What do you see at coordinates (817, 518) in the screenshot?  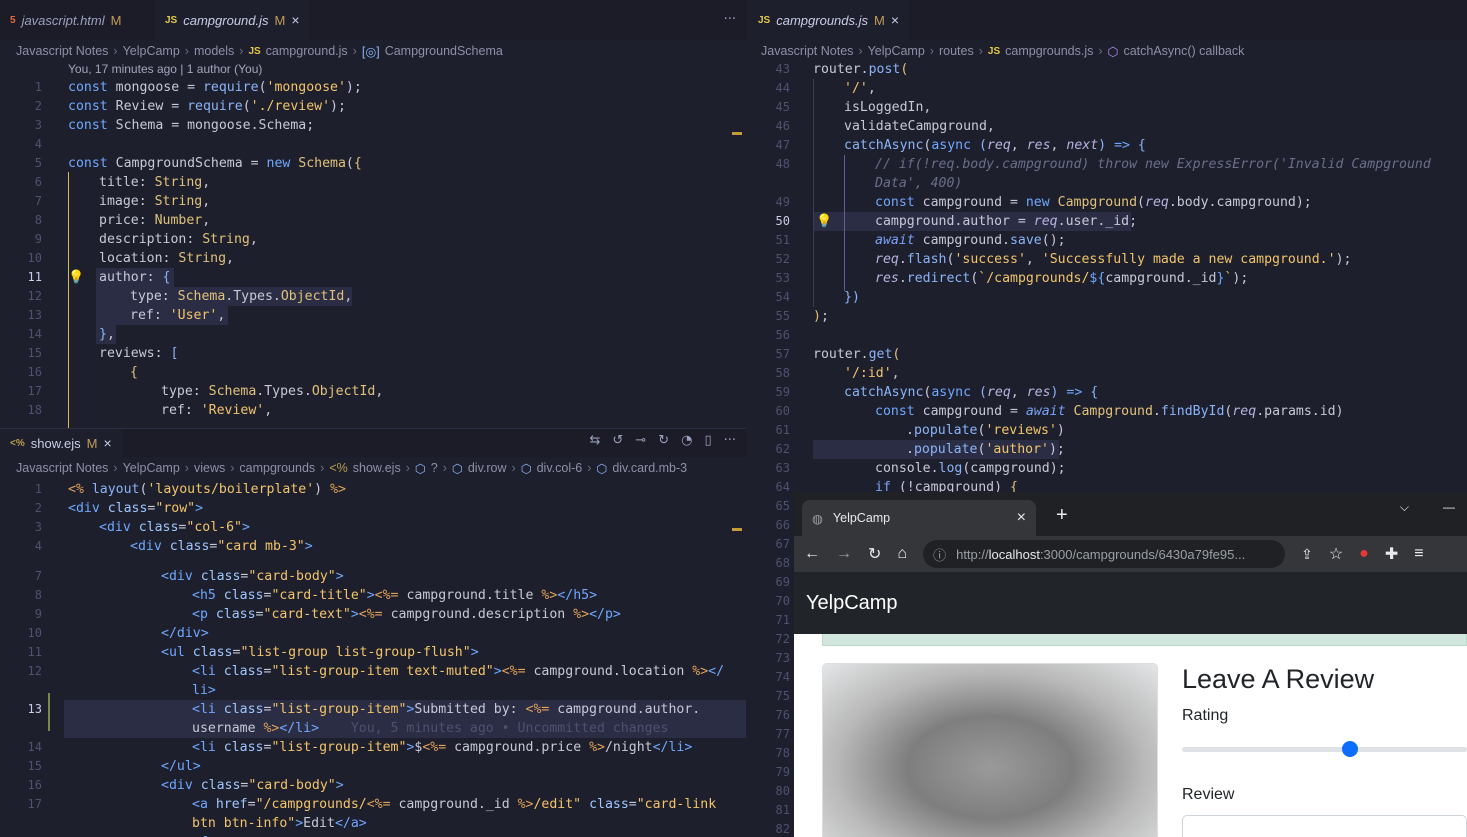 I see `globe-icon: ◍` at bounding box center [817, 518].